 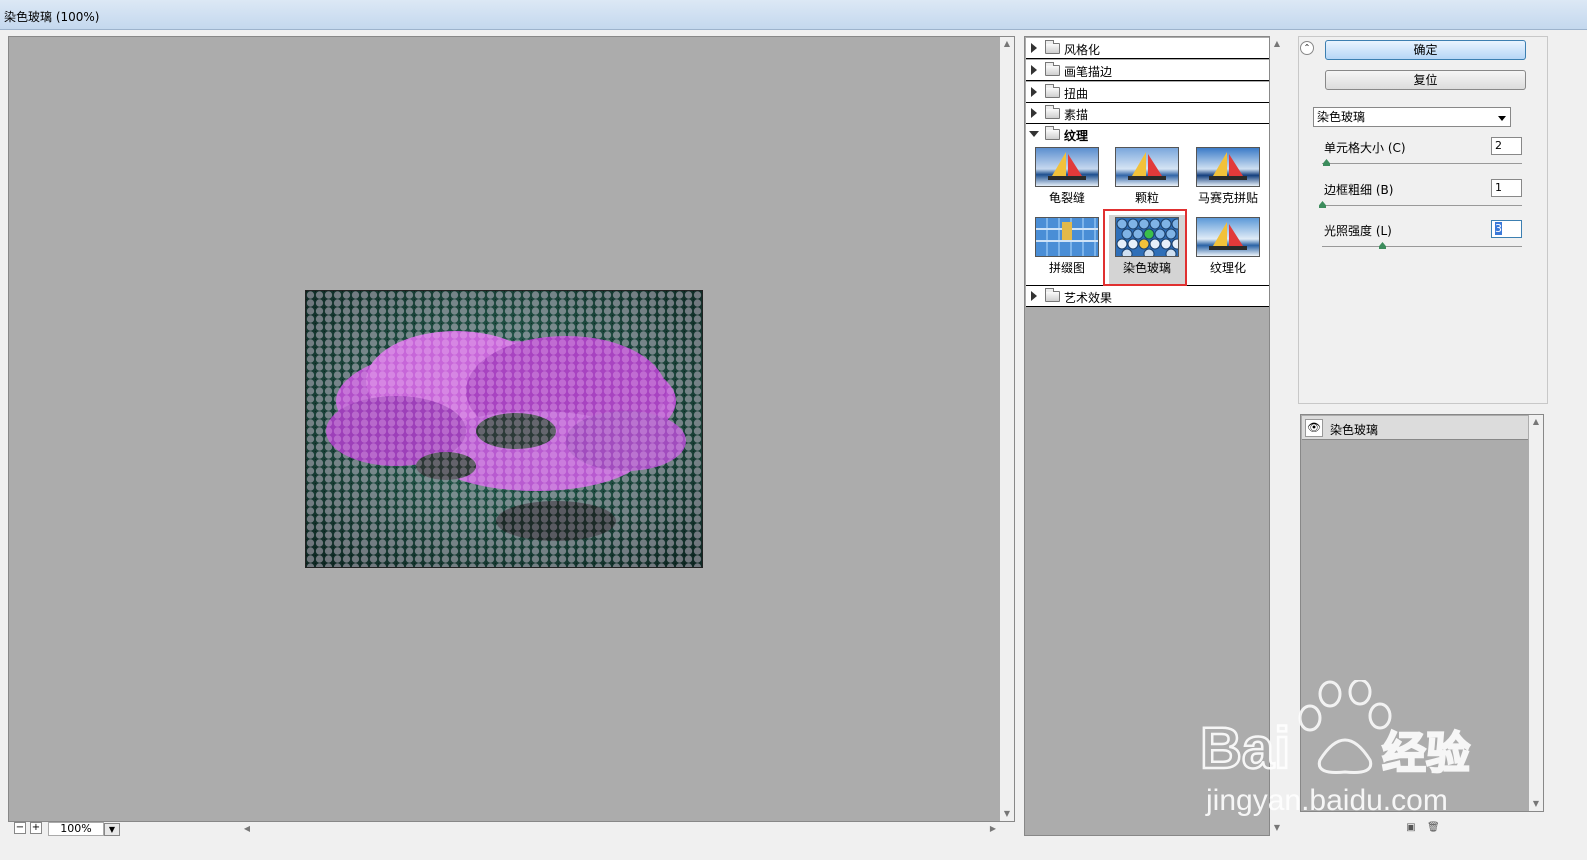 I want to click on zoom-out-icon: −, so click(x=20, y=828).